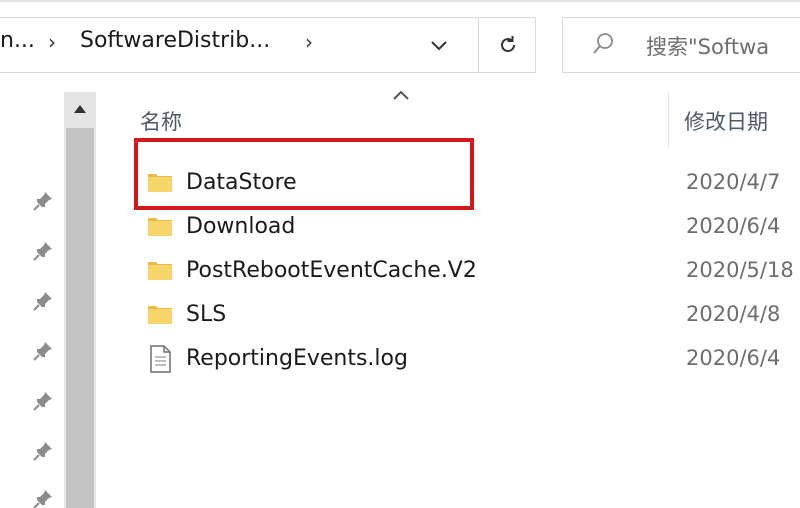  Describe the element at coordinates (297, 358) in the screenshot. I see `file-name: ReportingEvents.log` at that location.